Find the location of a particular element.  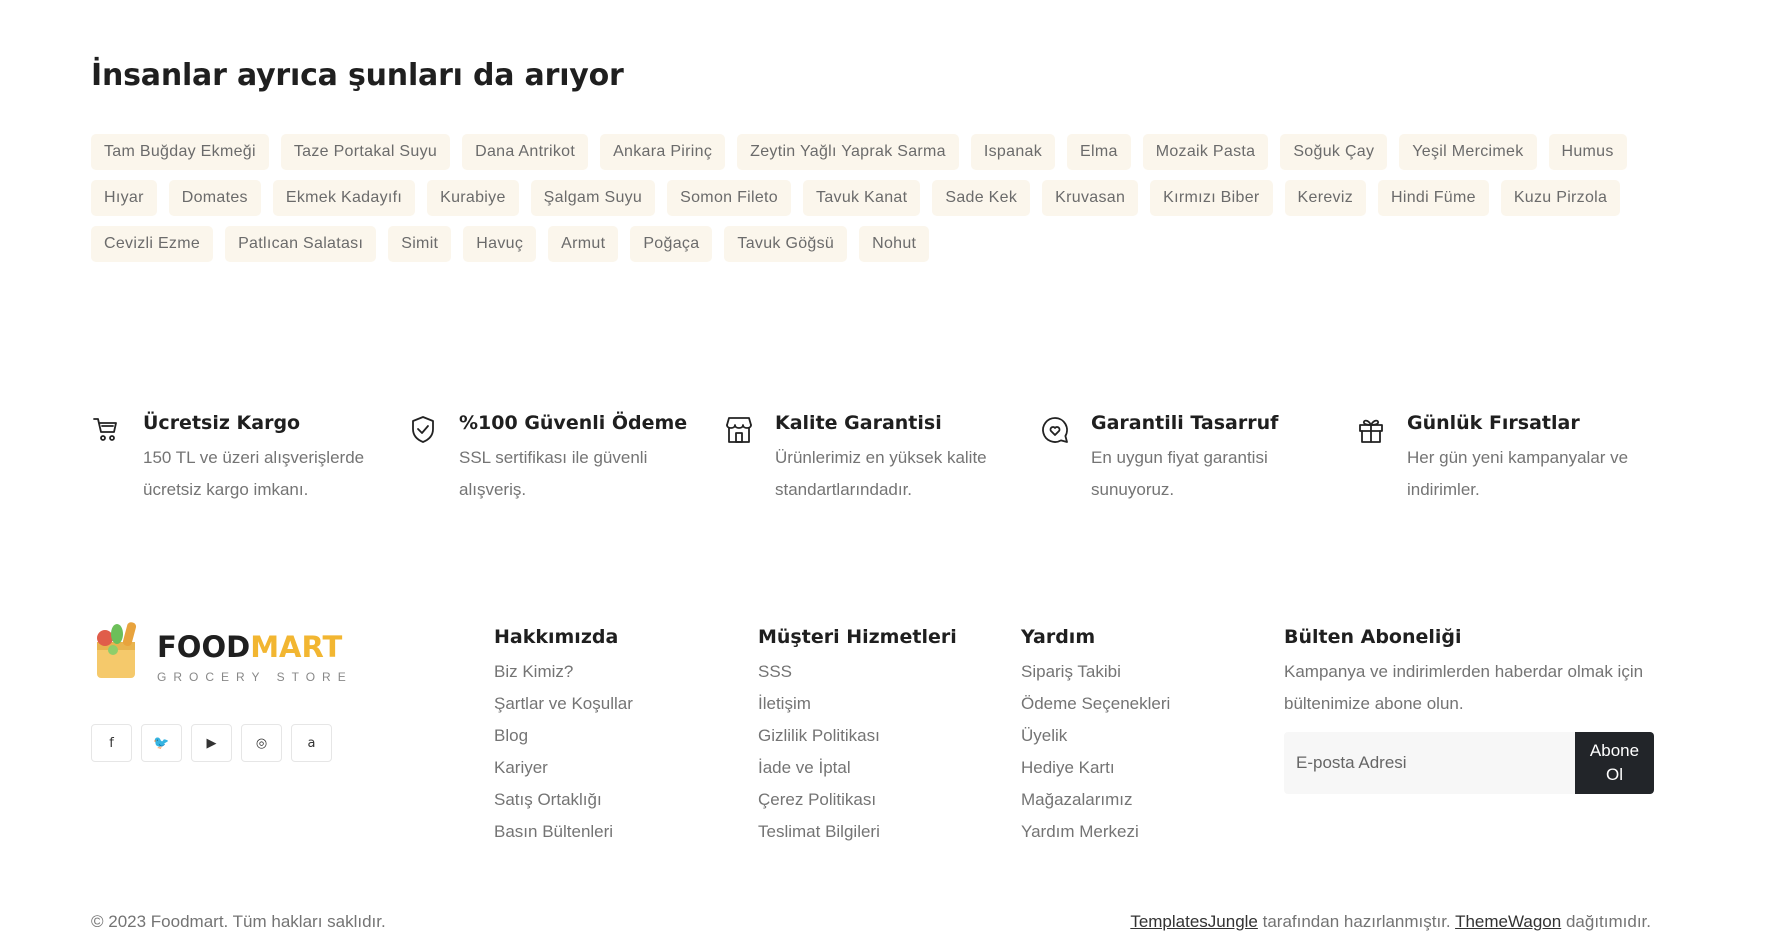

footer-link: Satış Ortaklığı is located at coordinates (563, 800).